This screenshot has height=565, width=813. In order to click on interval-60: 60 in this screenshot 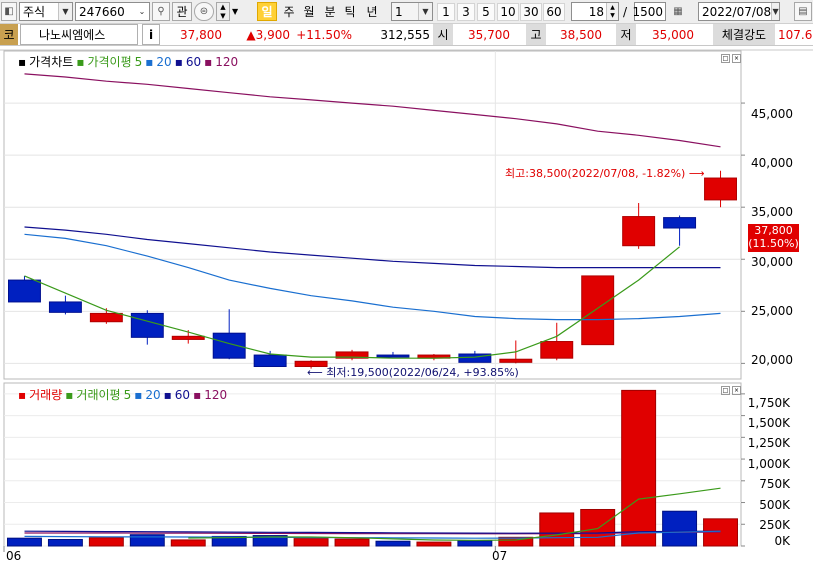, I will do `click(554, 12)`.